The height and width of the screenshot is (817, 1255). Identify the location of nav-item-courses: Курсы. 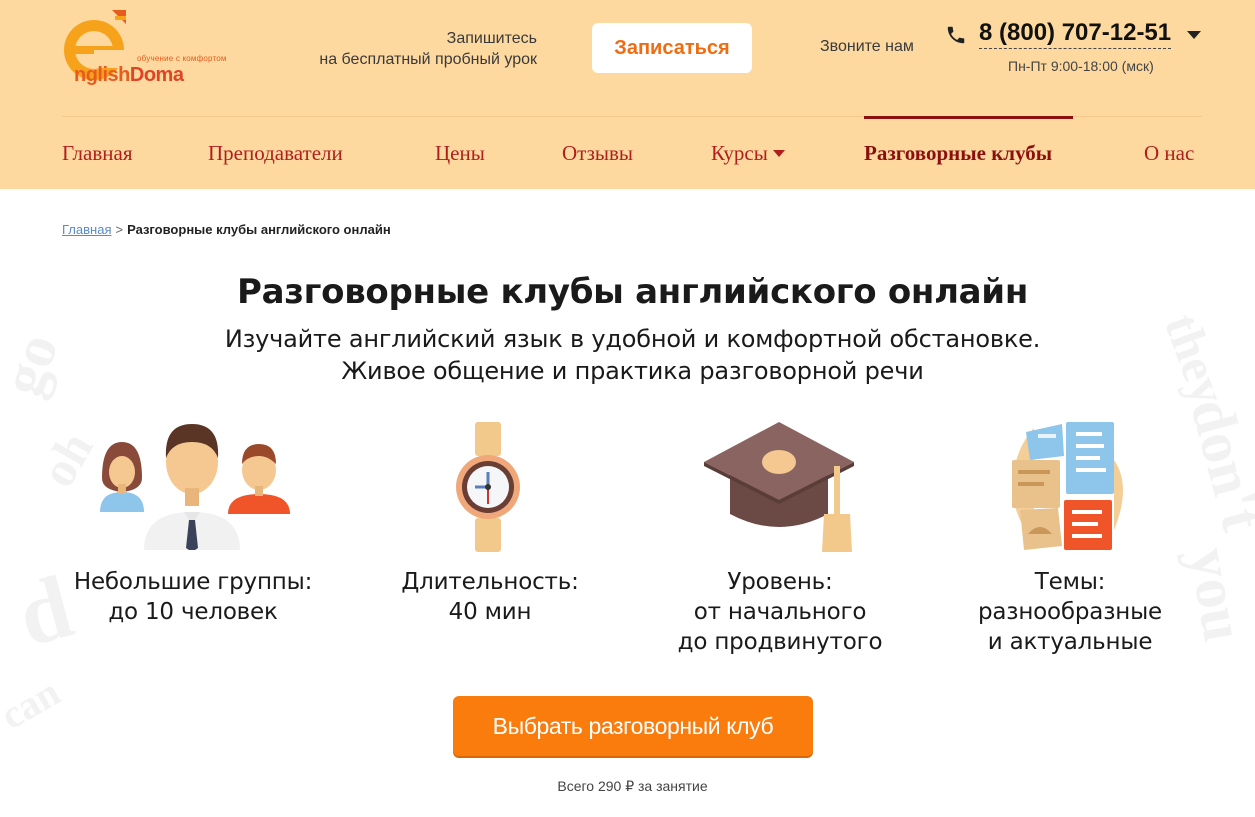
(748, 153).